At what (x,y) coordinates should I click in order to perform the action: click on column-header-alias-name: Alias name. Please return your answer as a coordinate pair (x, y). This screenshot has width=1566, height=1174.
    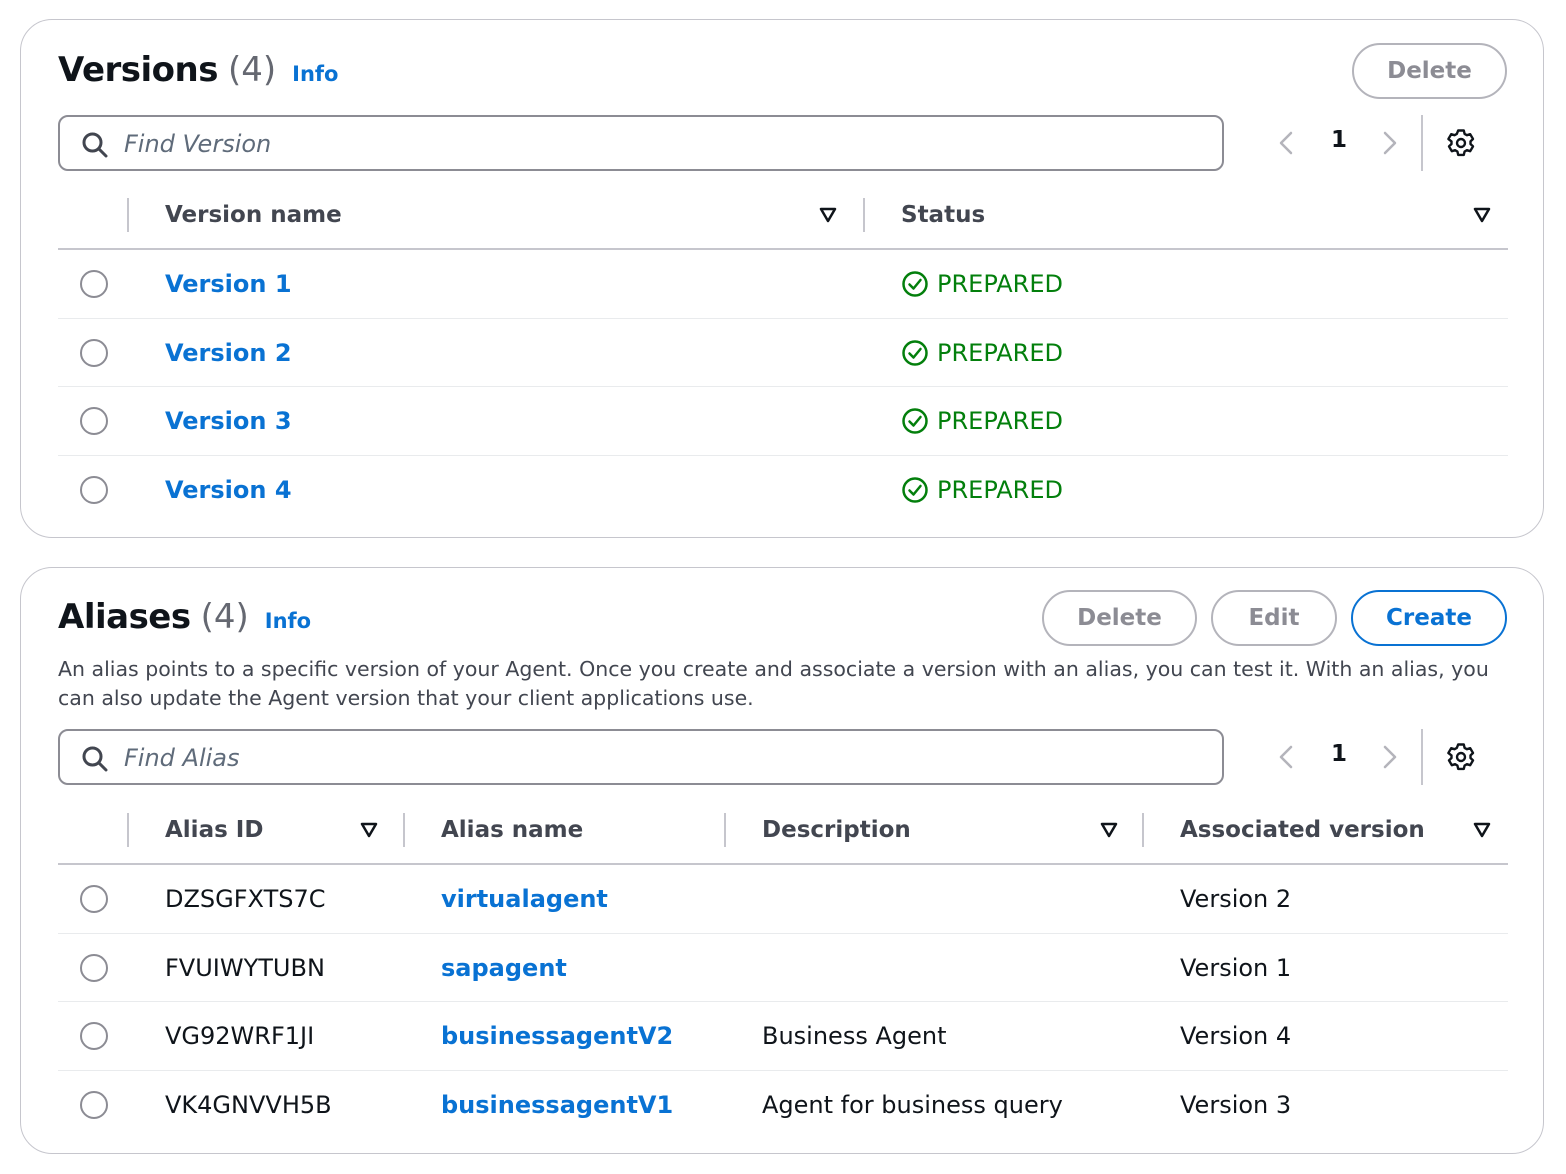
    Looking at the image, I should click on (512, 830).